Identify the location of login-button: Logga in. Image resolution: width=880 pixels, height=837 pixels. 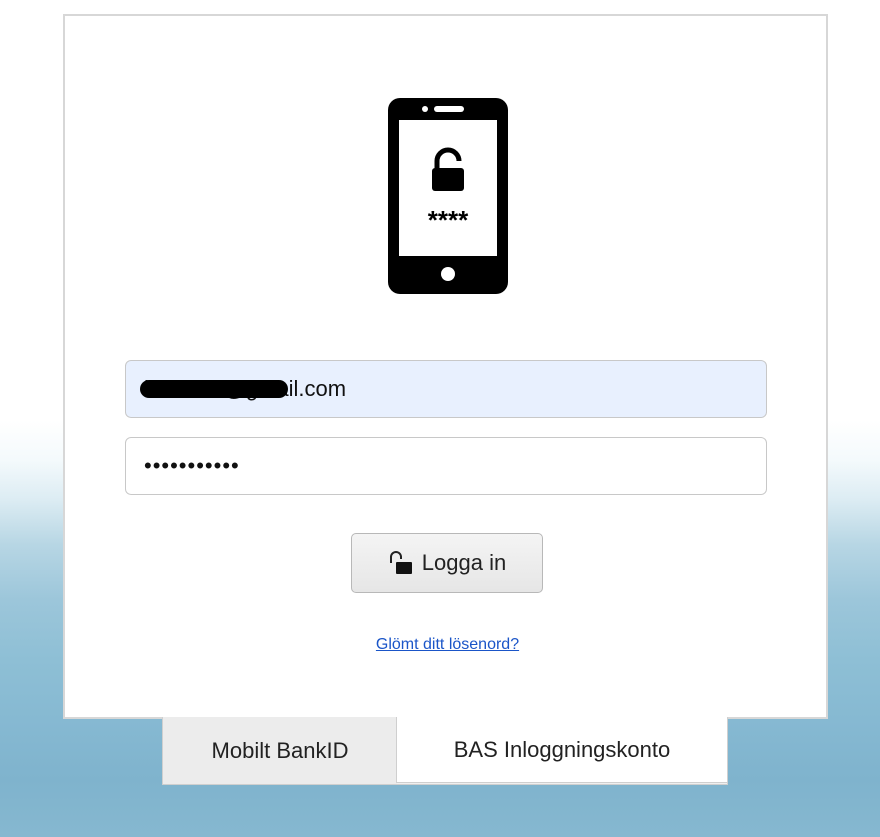
(447, 563).